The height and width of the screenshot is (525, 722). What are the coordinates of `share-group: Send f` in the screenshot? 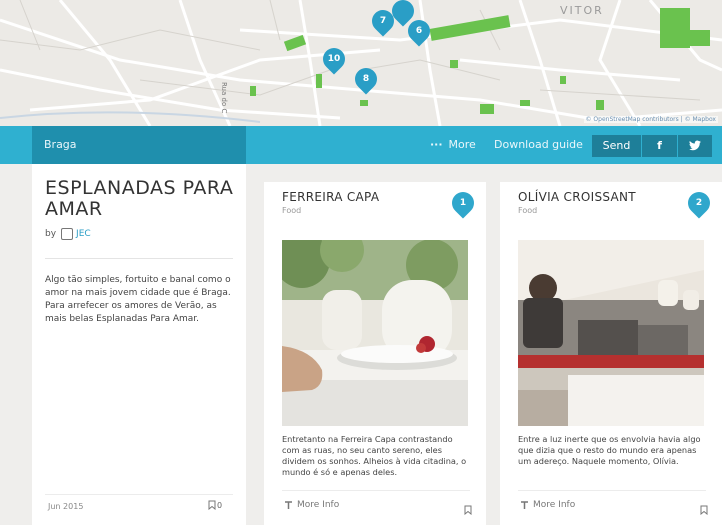 It's located at (652, 146).